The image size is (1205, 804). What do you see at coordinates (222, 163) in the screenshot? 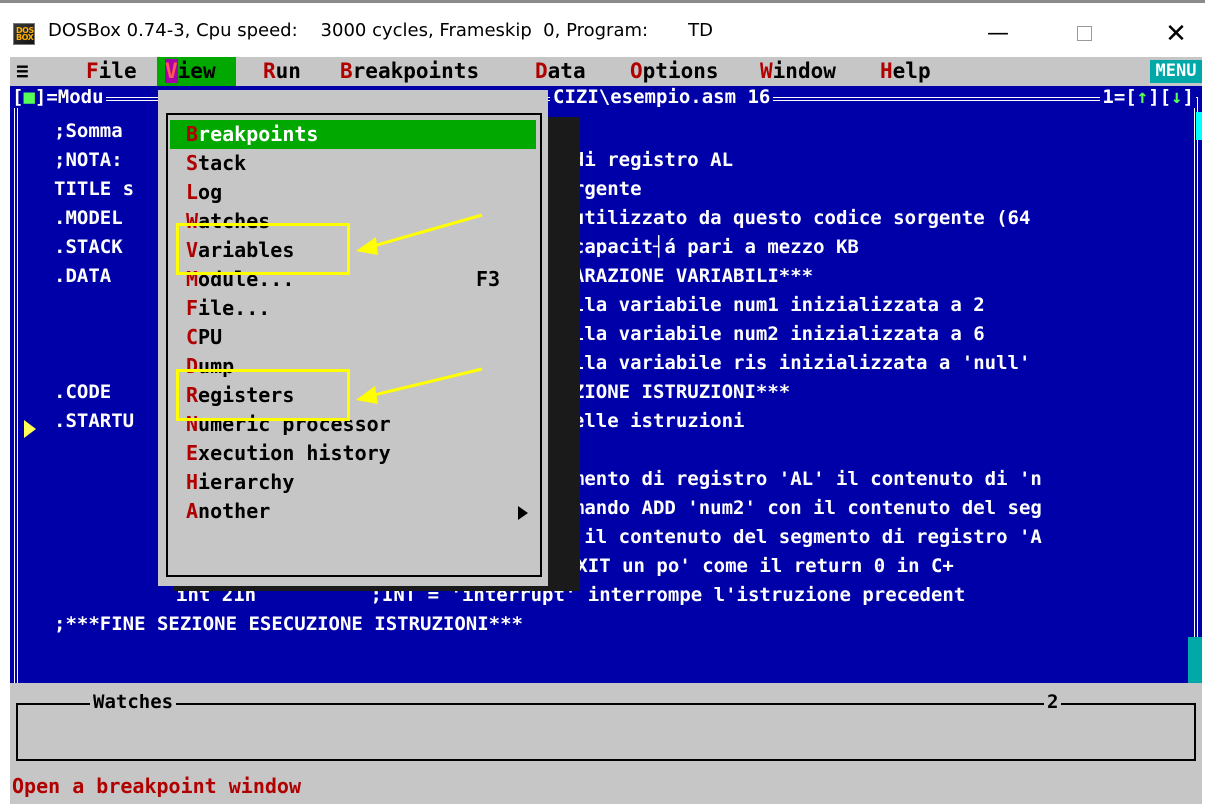
I see `view-item-label: tack` at bounding box center [222, 163].